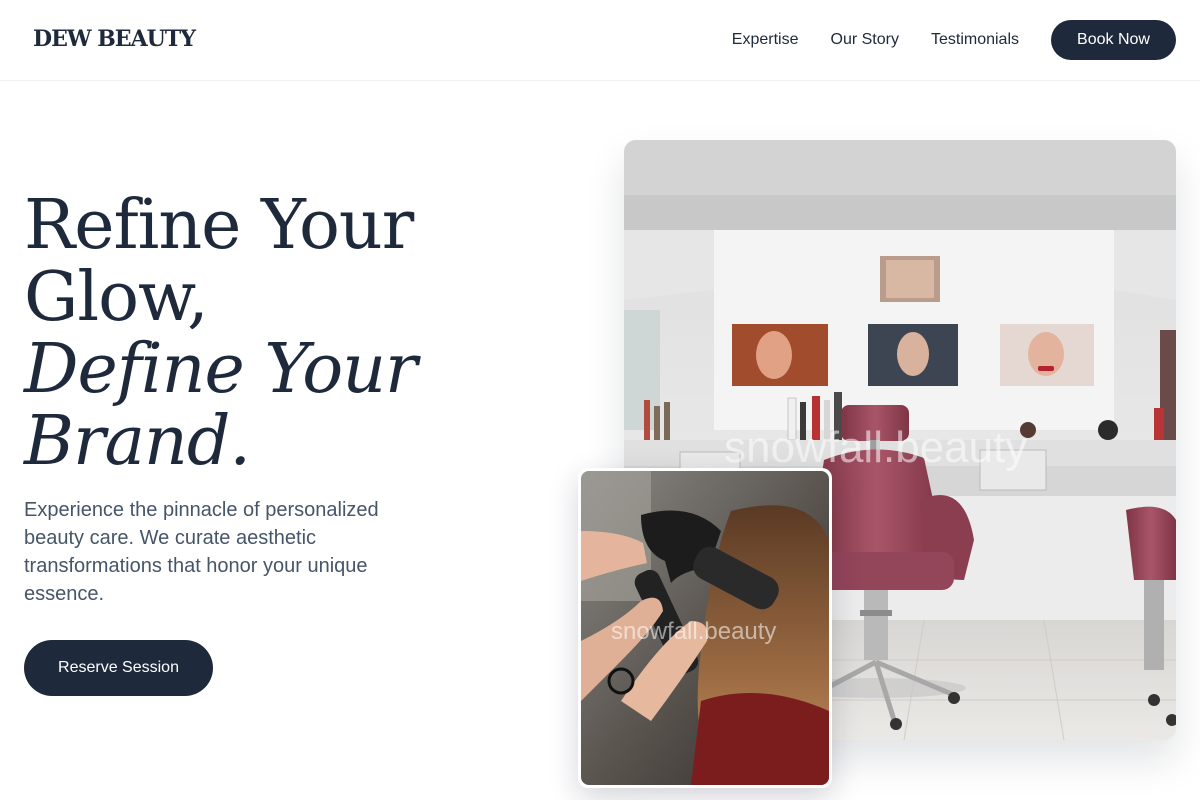  I want to click on hero-title: Refine Your Glow, Define Your Brand., so click(254, 334).